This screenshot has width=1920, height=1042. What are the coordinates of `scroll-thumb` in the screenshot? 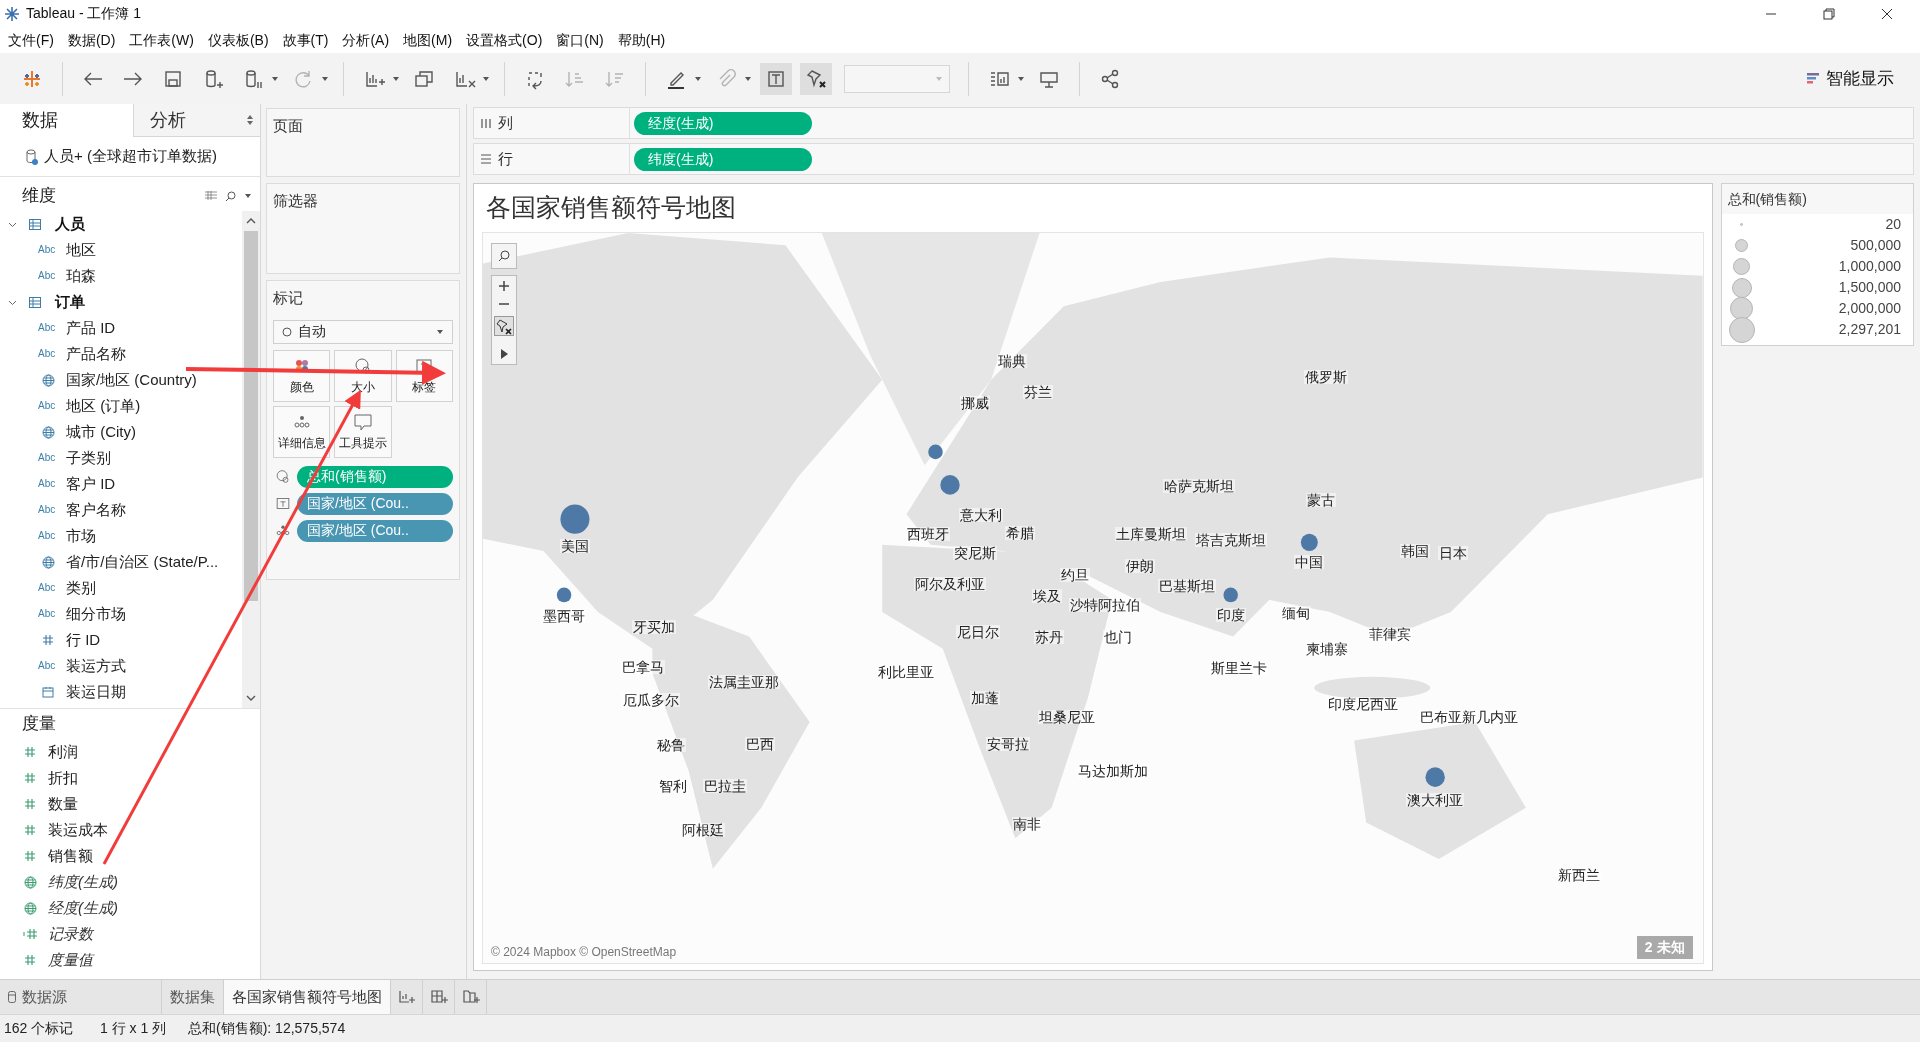 It's located at (251, 416).